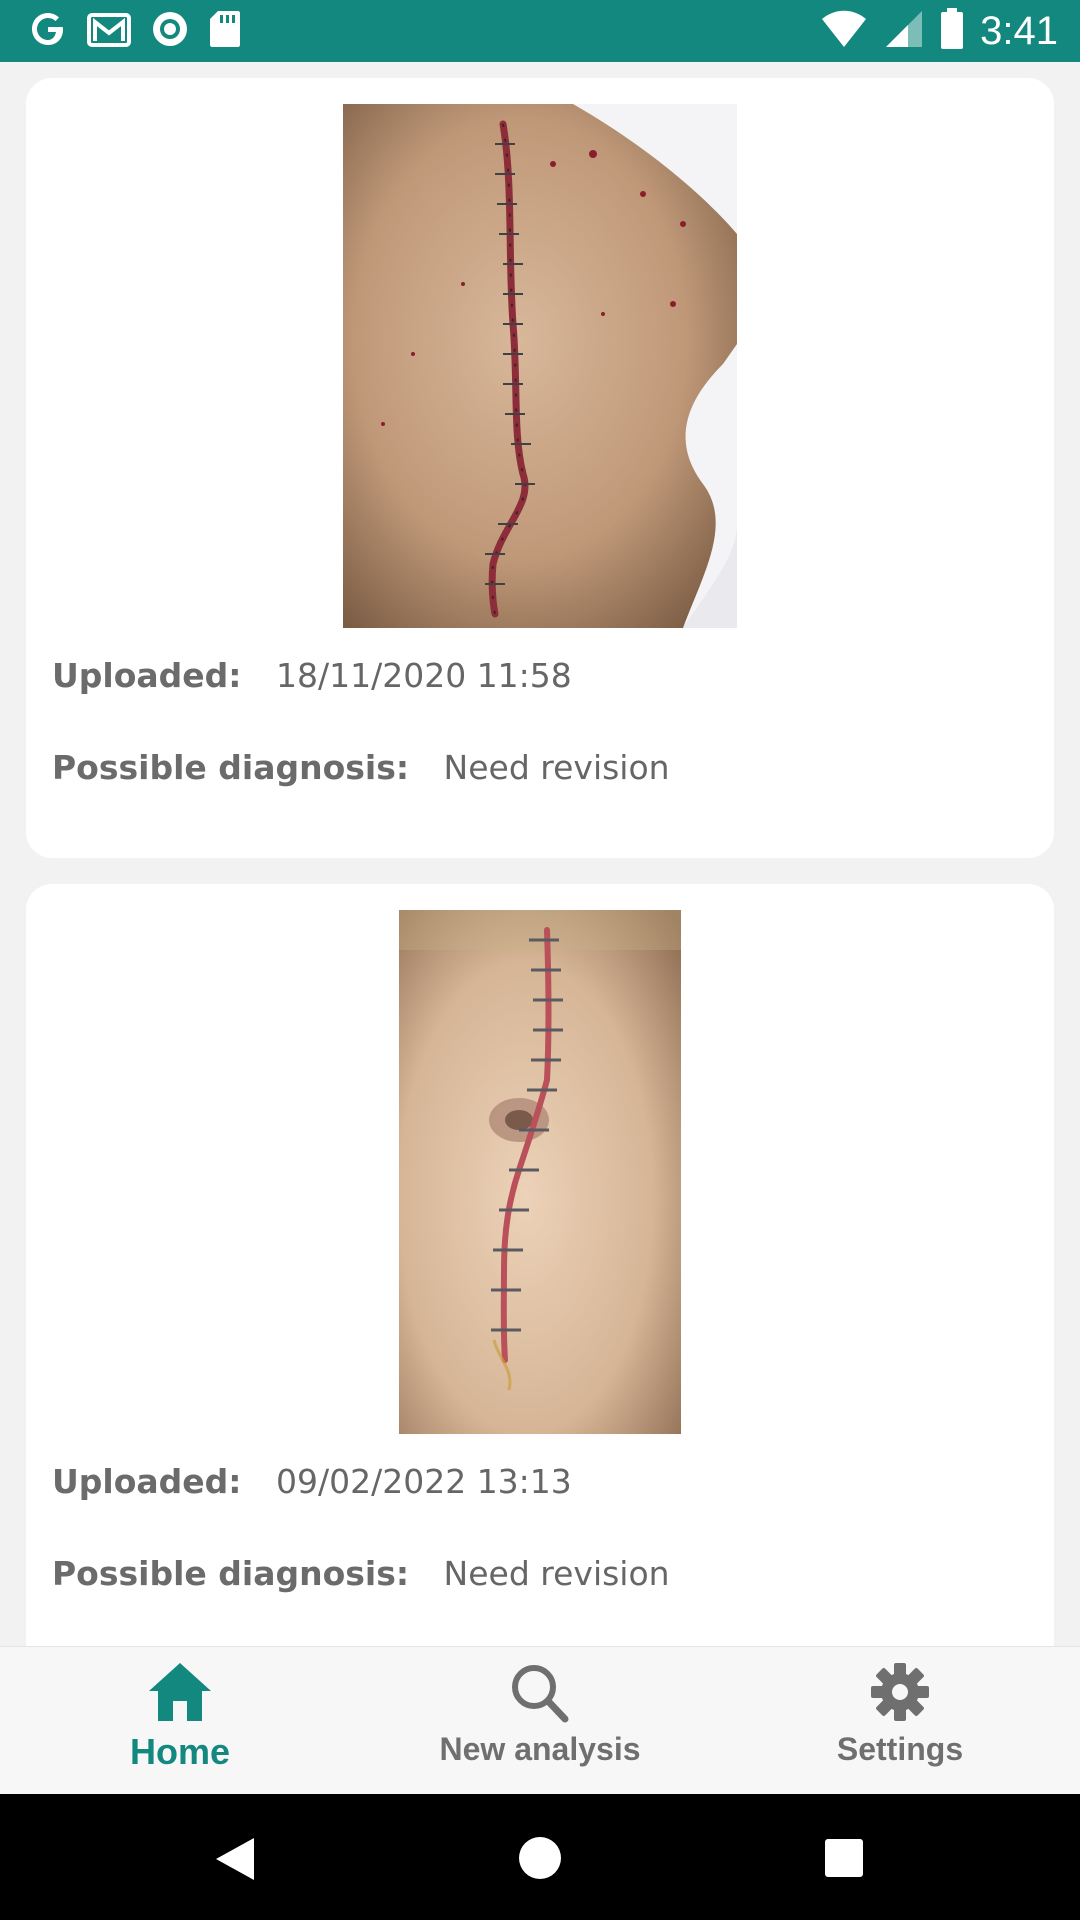 Image resolution: width=1080 pixels, height=1920 pixels. What do you see at coordinates (180, 1694) in the screenshot?
I see `home-icon` at bounding box center [180, 1694].